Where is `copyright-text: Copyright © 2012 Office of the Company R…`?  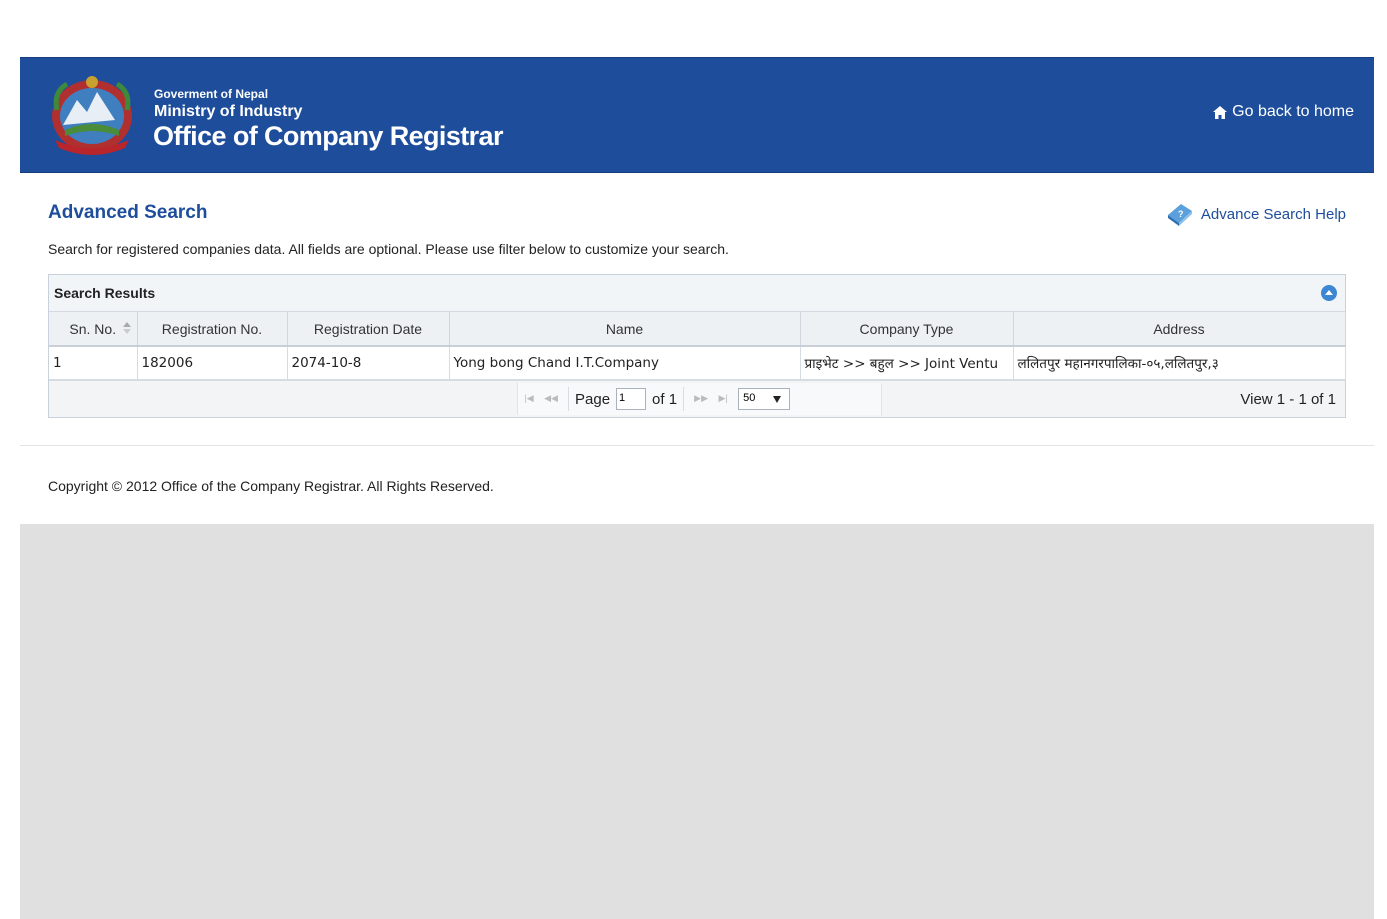 copyright-text: Copyright © 2012 Office of the Company R… is located at coordinates (271, 486).